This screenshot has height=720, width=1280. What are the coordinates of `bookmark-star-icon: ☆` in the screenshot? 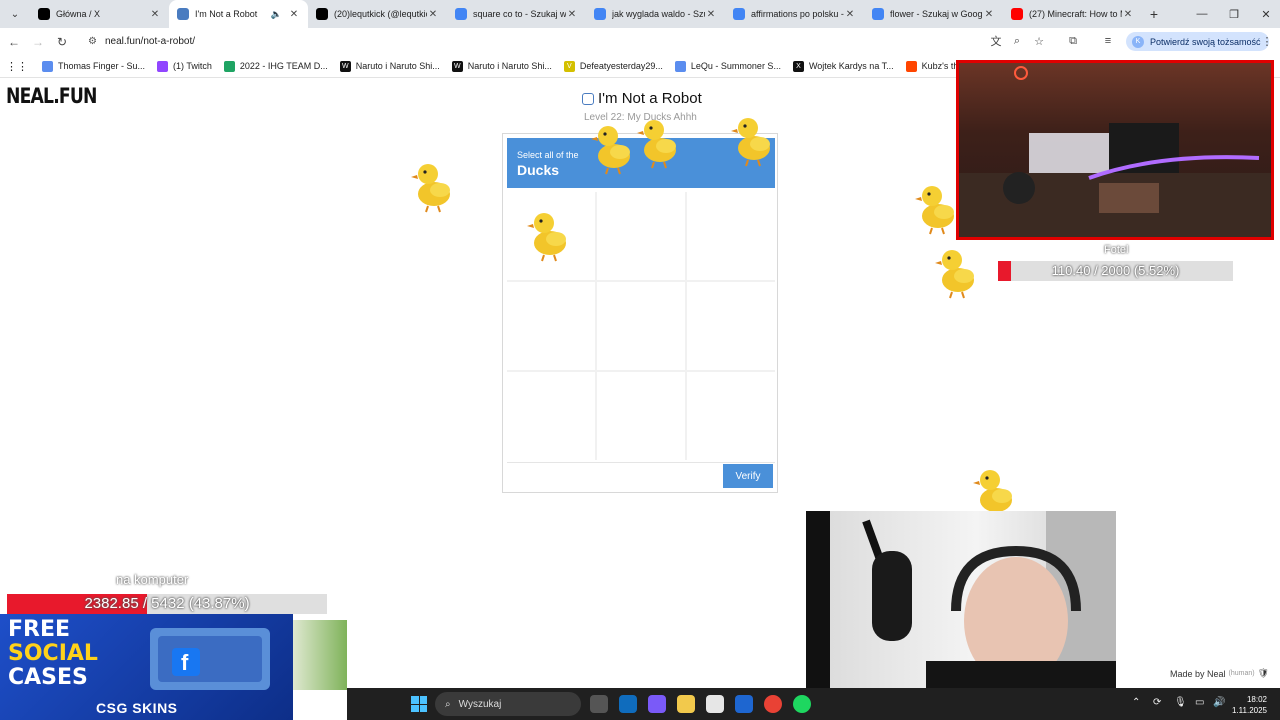 It's located at (1039, 41).